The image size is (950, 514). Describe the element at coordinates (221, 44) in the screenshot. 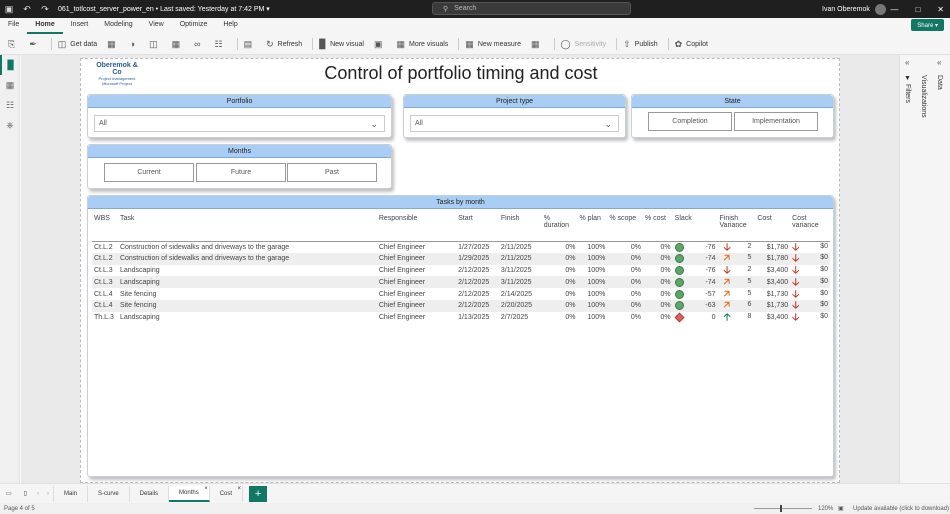

I see `recent-sources-button: ☷` at that location.